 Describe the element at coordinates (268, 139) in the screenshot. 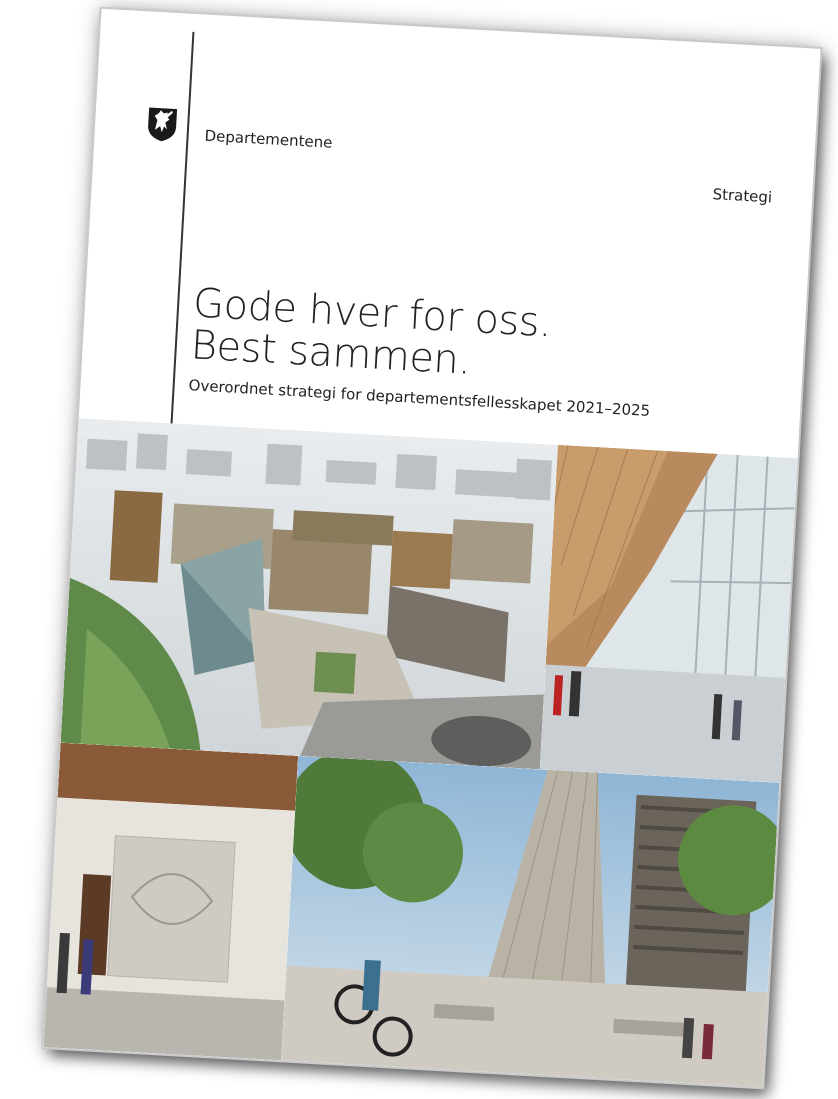

I see `department-name: Departementene` at that location.